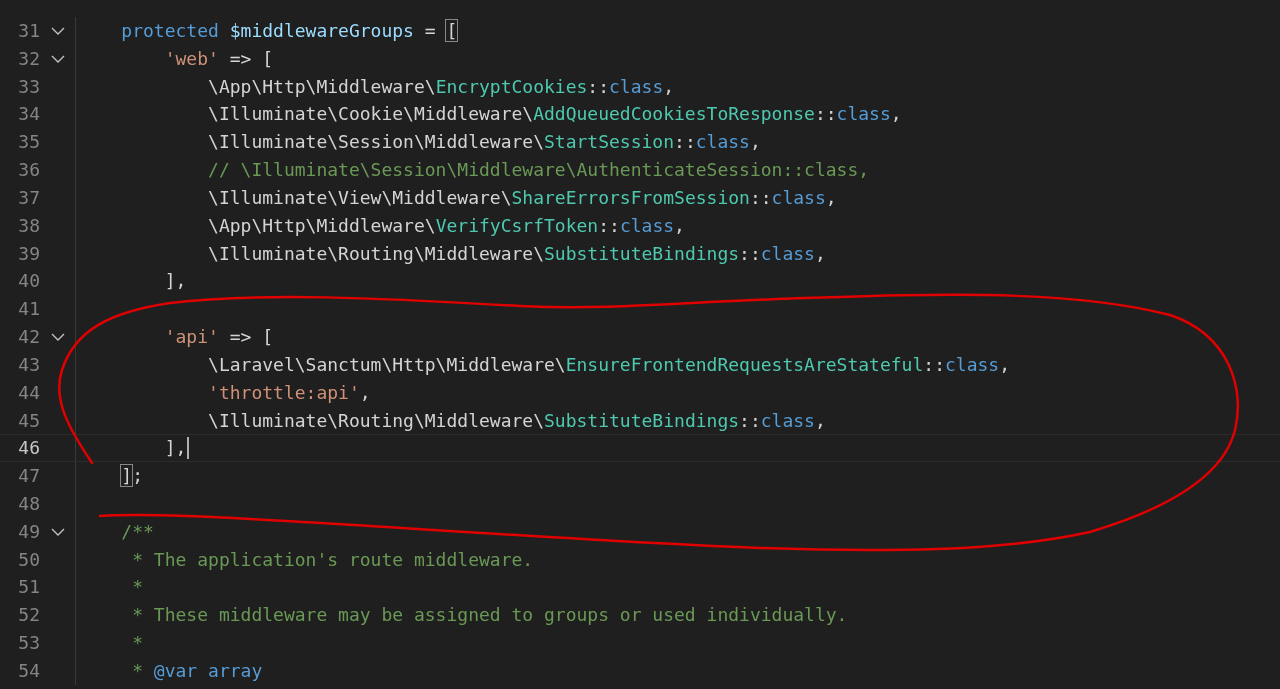 The image size is (1280, 689). What do you see at coordinates (28, 142) in the screenshot?
I see `line-number: 35` at bounding box center [28, 142].